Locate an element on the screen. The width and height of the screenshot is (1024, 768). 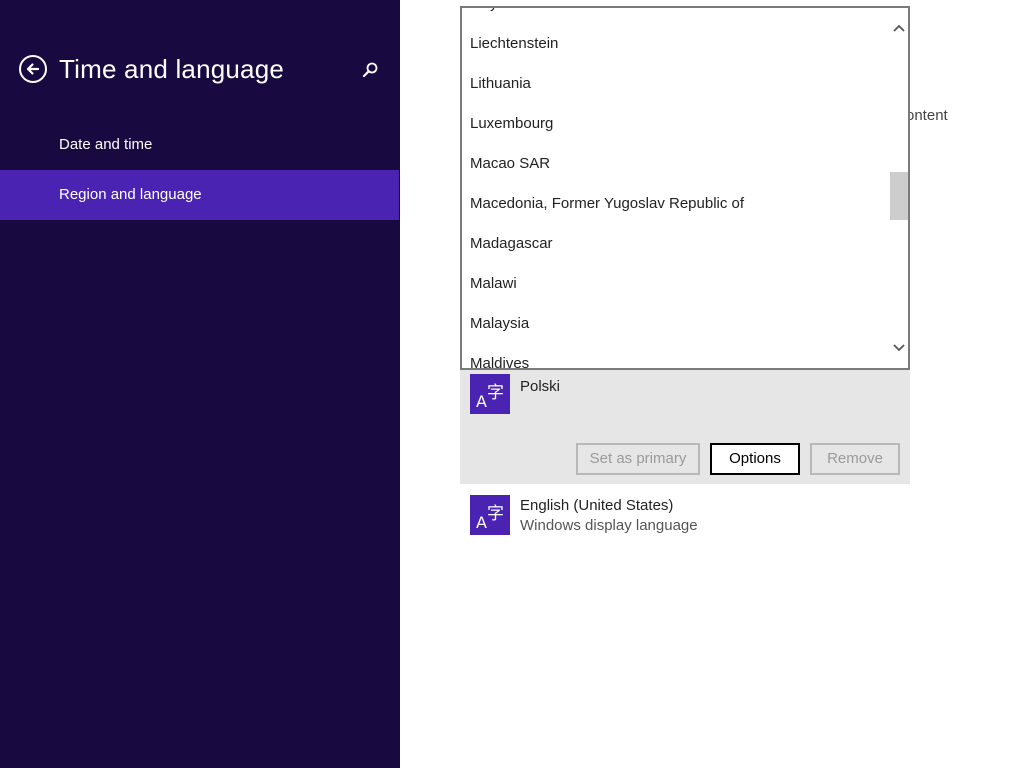
dropdown-item-liechtenstein: Liechtenstein is located at coordinates (677, 44).